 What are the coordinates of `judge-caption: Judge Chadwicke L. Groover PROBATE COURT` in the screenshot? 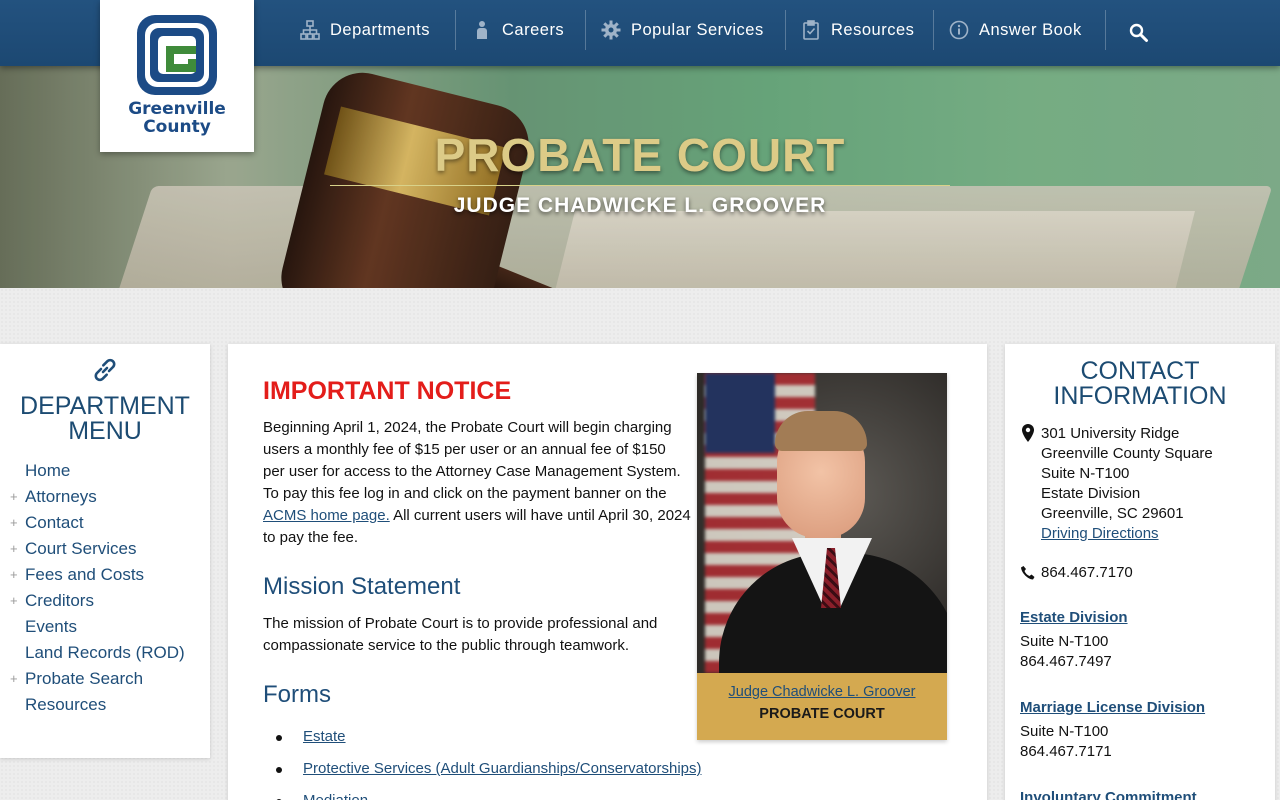 It's located at (822, 706).